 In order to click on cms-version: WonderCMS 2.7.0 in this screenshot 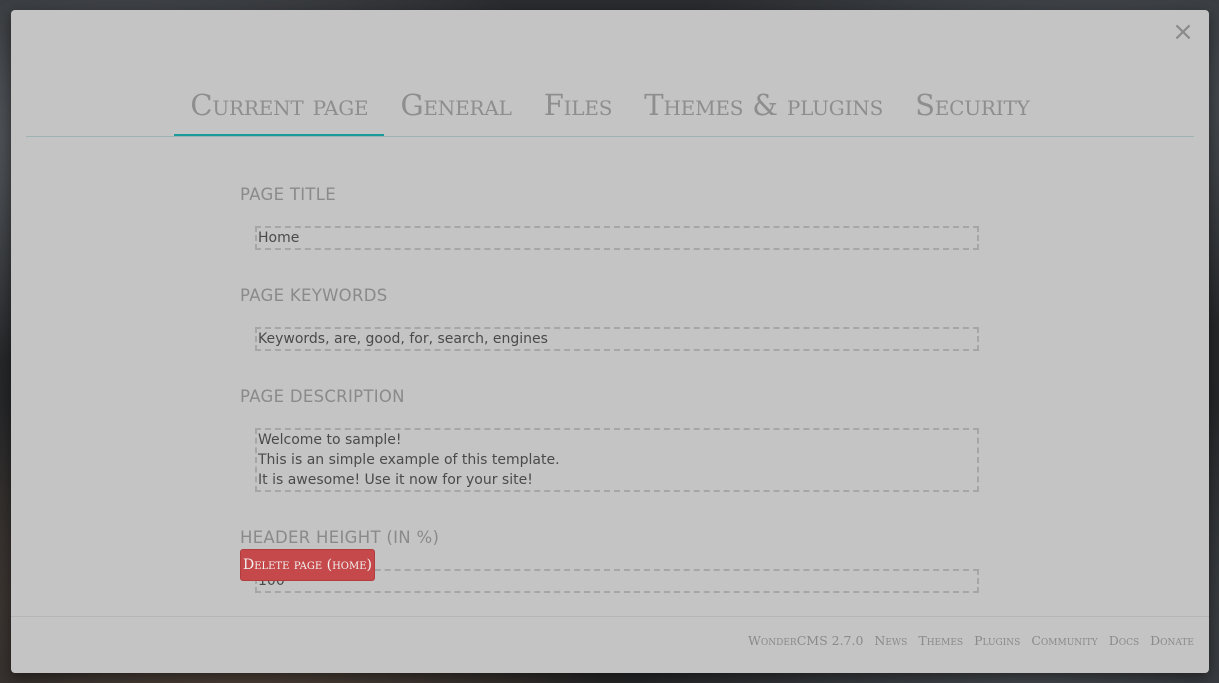, I will do `click(806, 640)`.